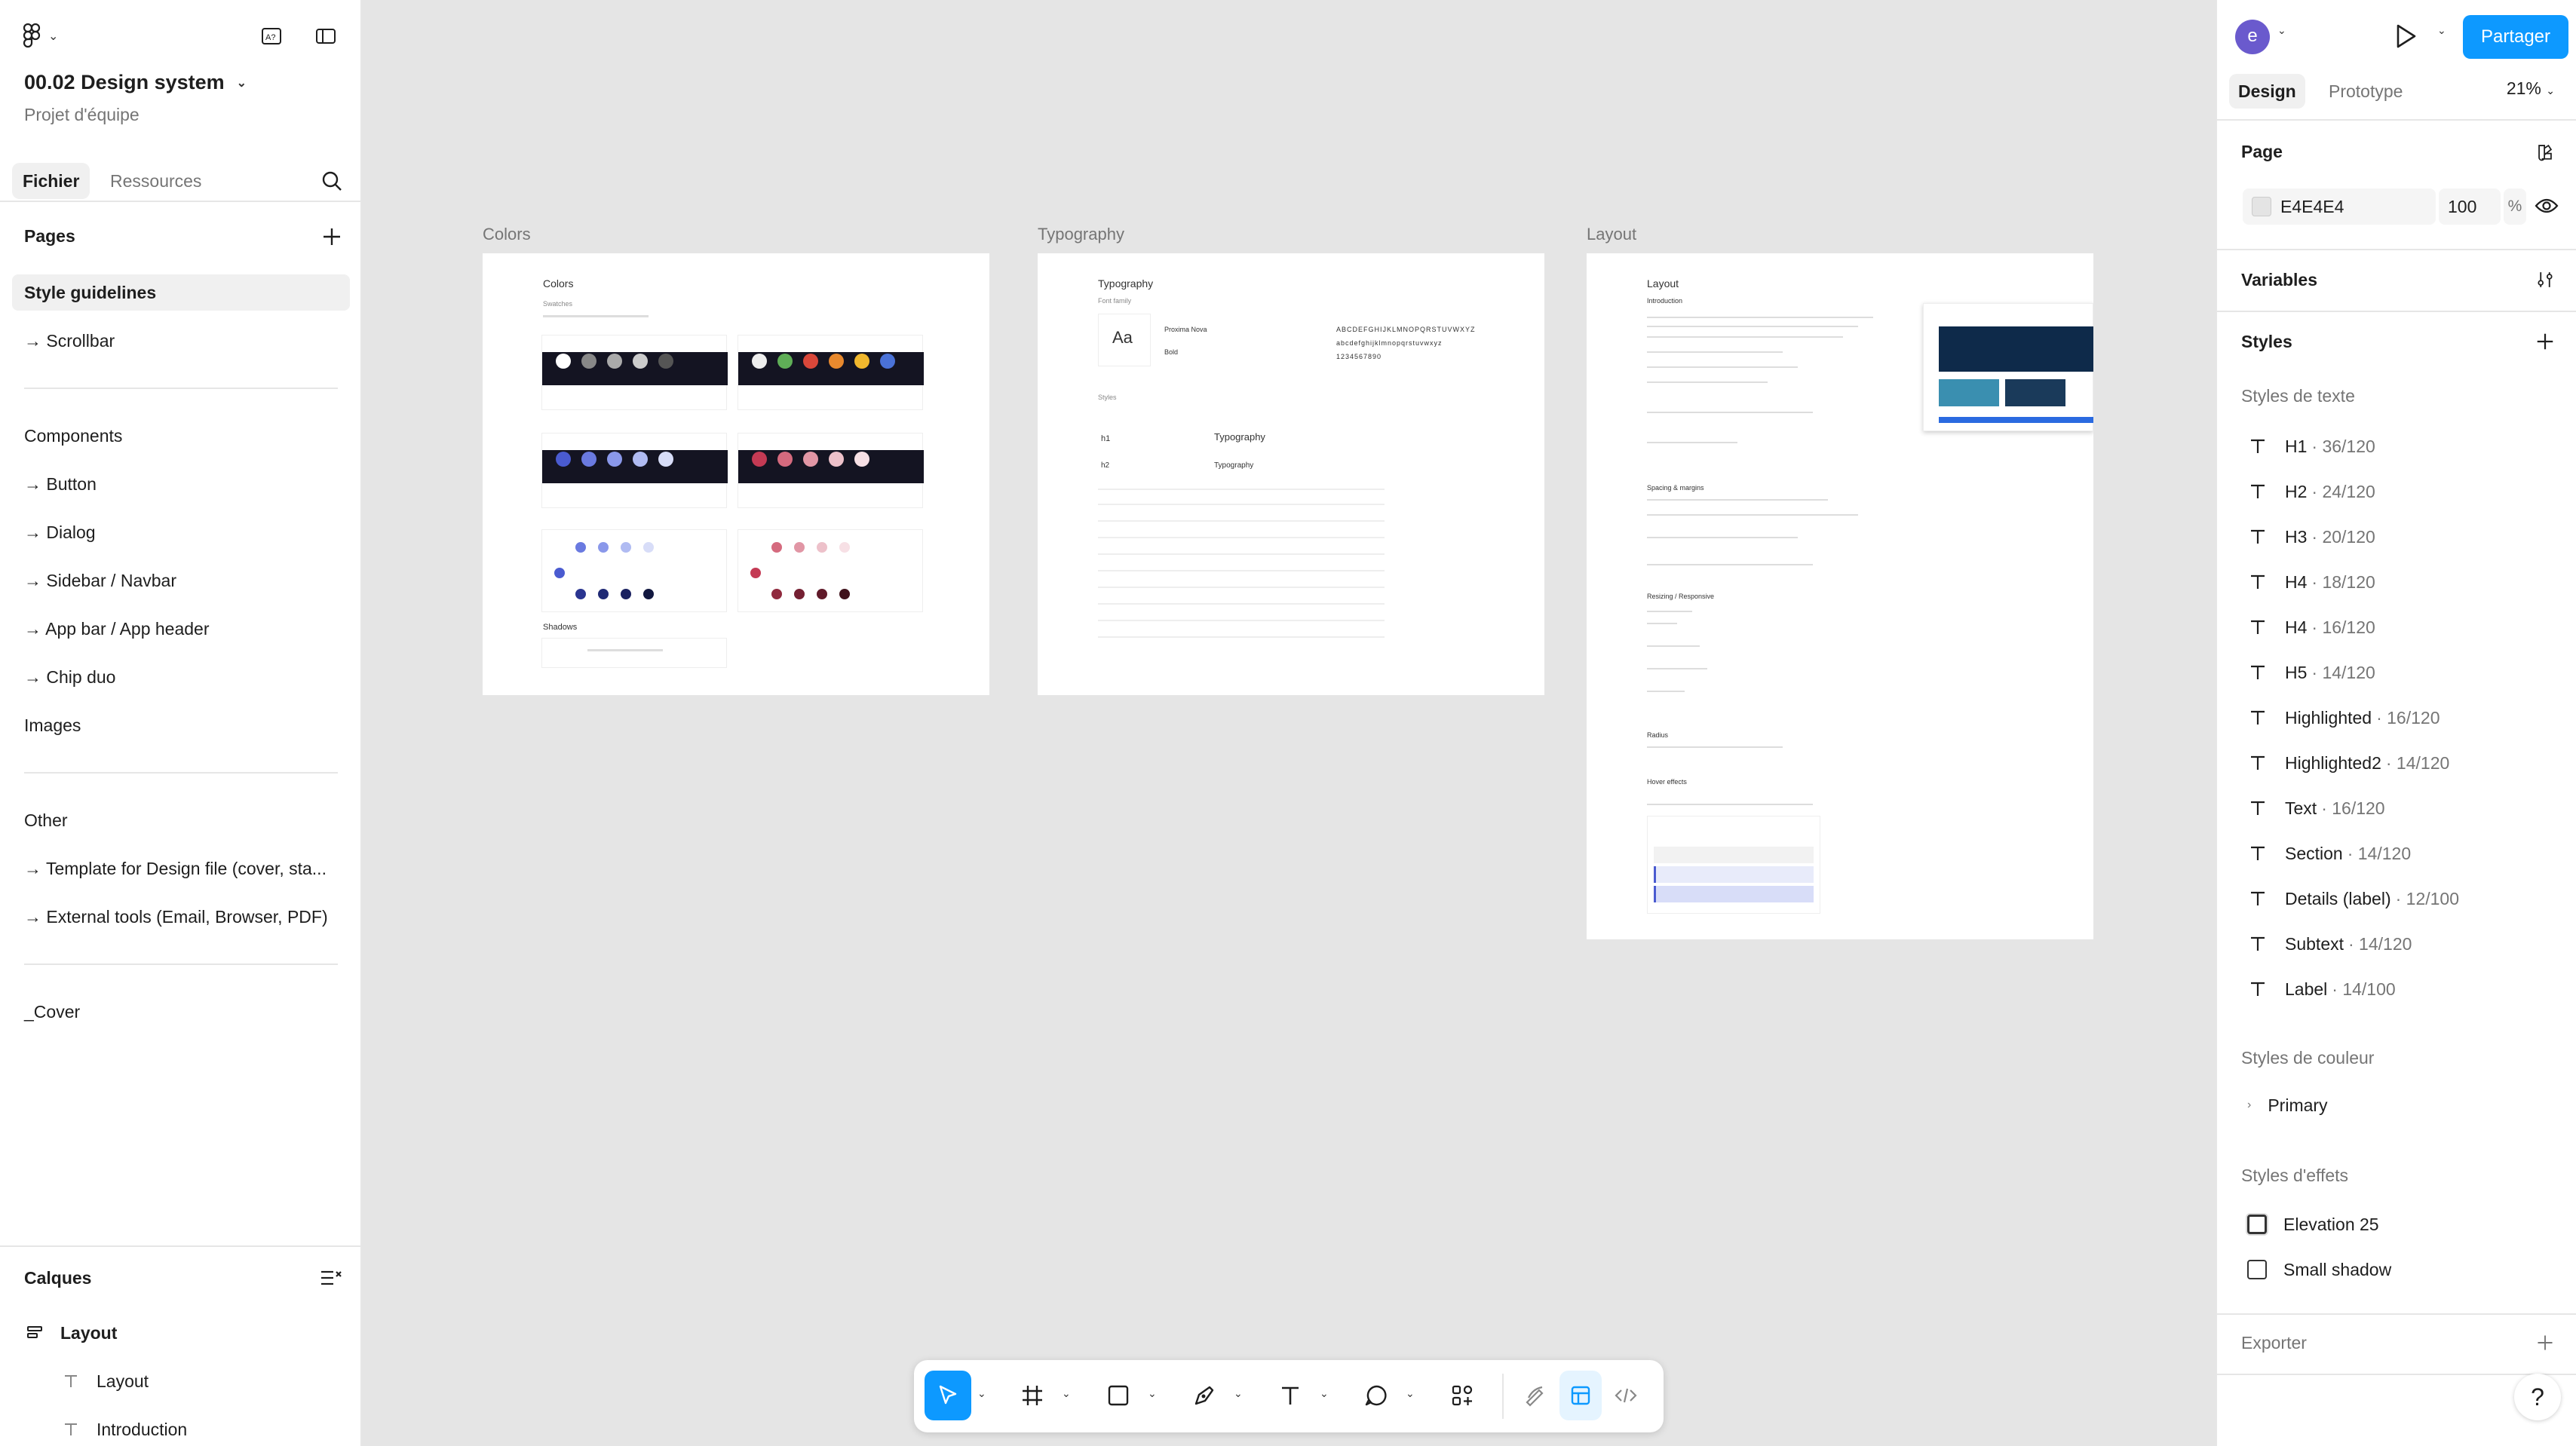 Image resolution: width=2576 pixels, height=1446 pixels. Describe the element at coordinates (558, 304) in the screenshot. I see `frame-subtitle: Swatches` at that location.